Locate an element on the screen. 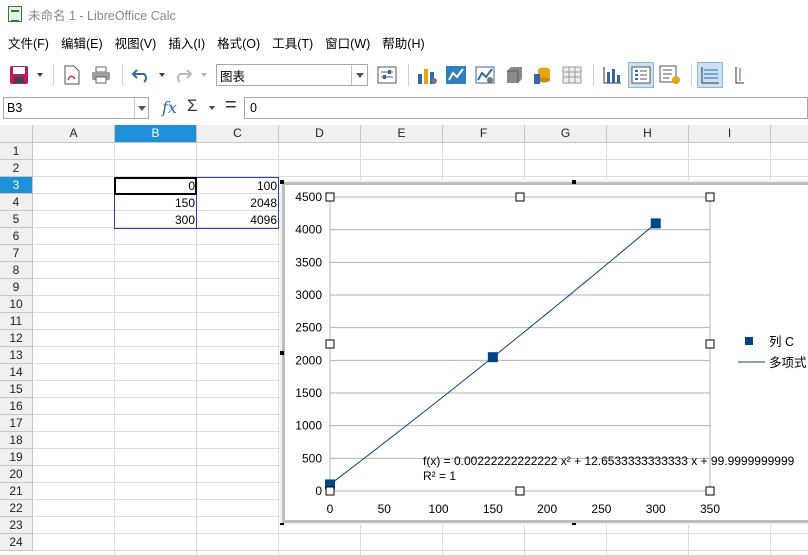  menu-format: 格式(O) is located at coordinates (238, 42).